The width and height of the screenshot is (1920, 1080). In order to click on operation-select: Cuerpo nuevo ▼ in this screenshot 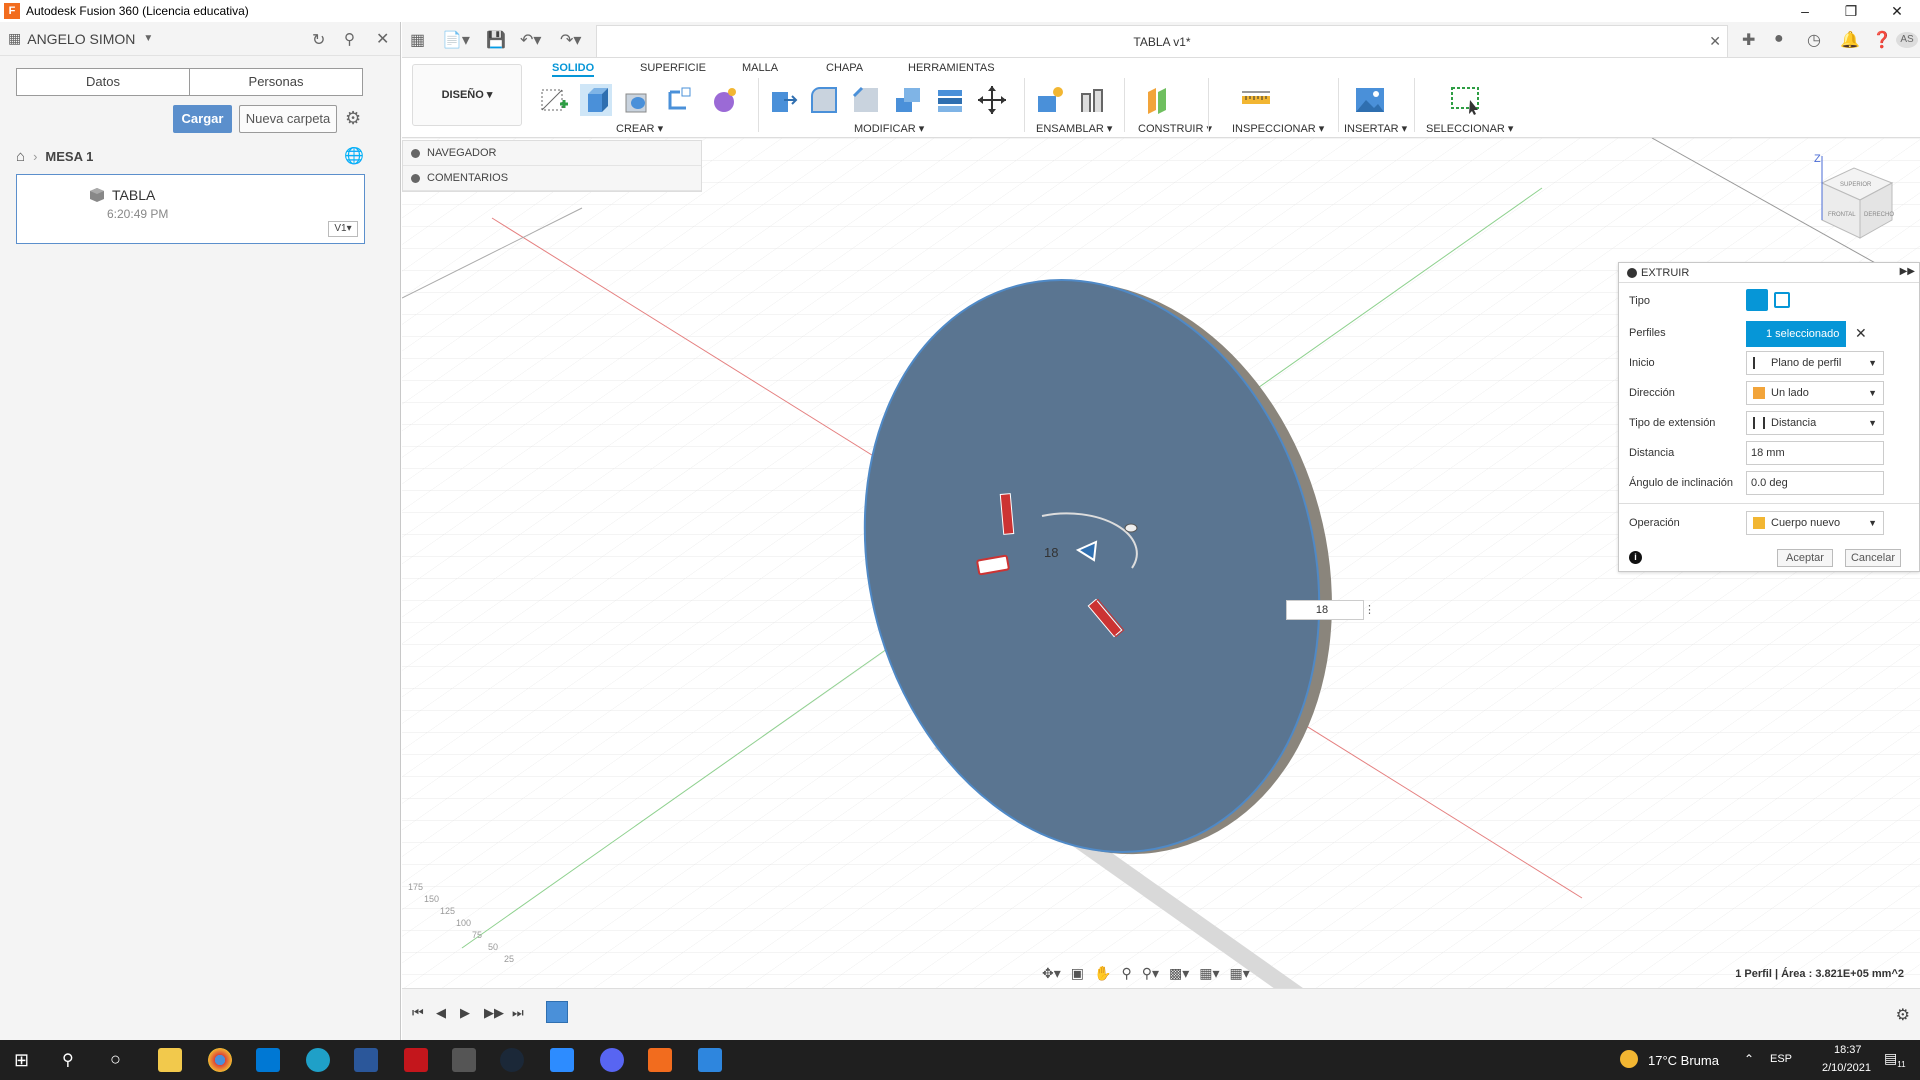, I will do `click(1815, 523)`.